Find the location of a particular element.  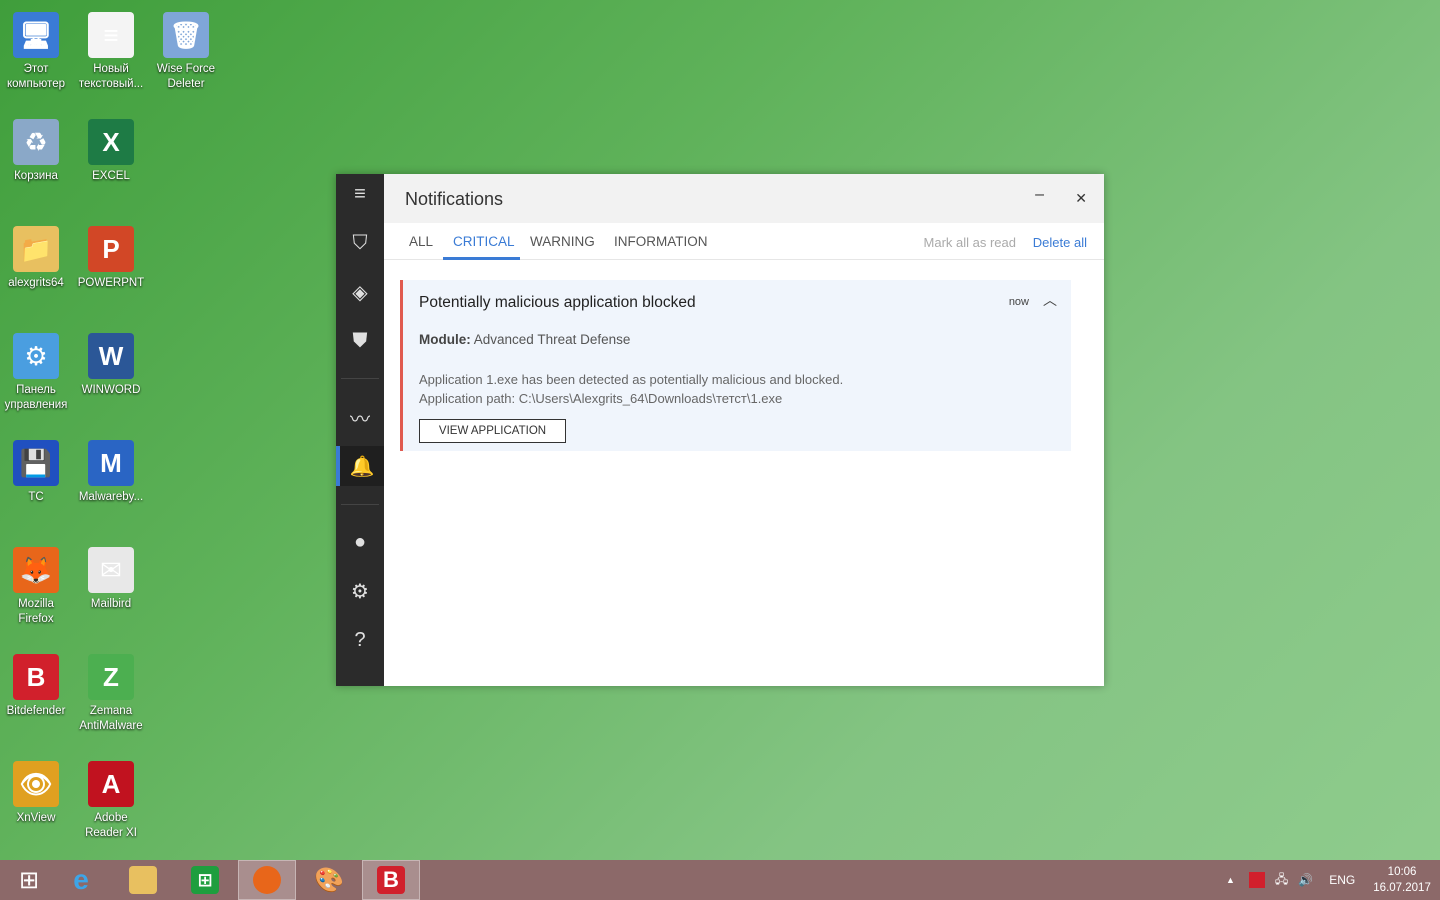

windows-logo-icon: ⊞ is located at coordinates (29, 880).